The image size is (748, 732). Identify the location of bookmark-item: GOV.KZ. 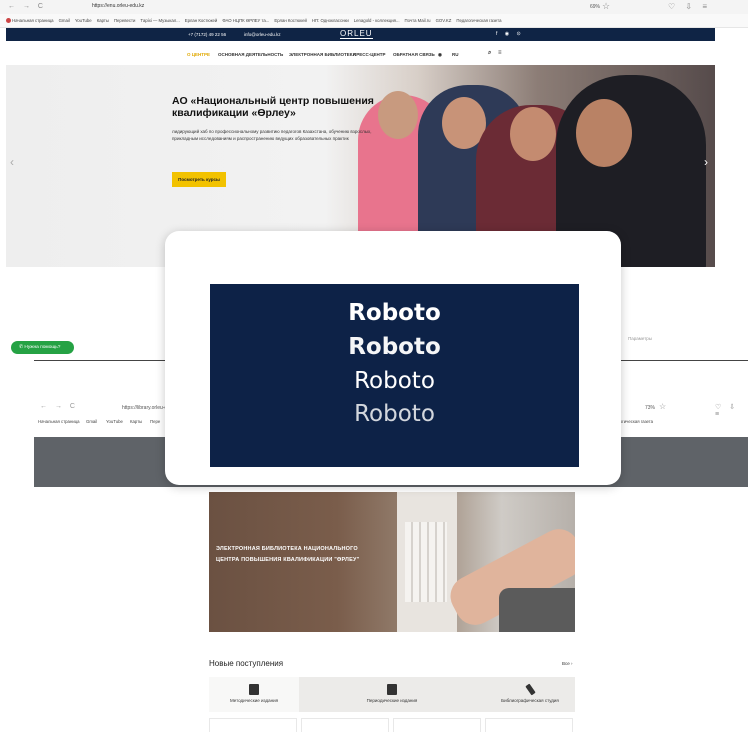
(444, 20).